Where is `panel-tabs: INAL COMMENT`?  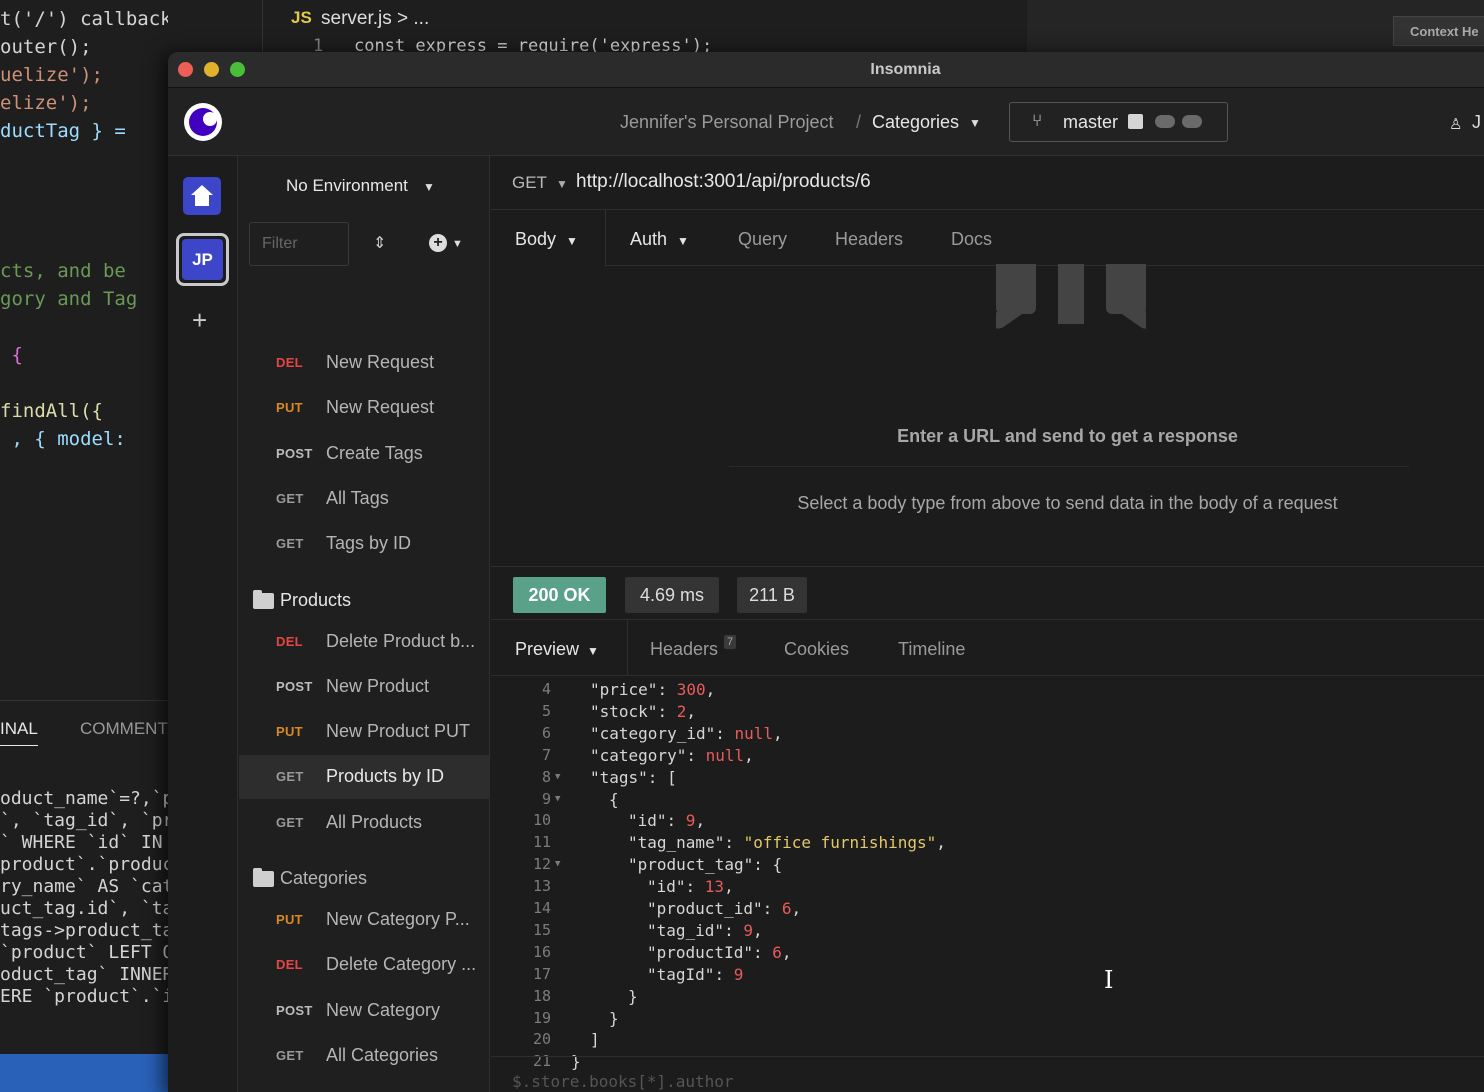
panel-tabs: INAL COMMENT is located at coordinates (84, 728).